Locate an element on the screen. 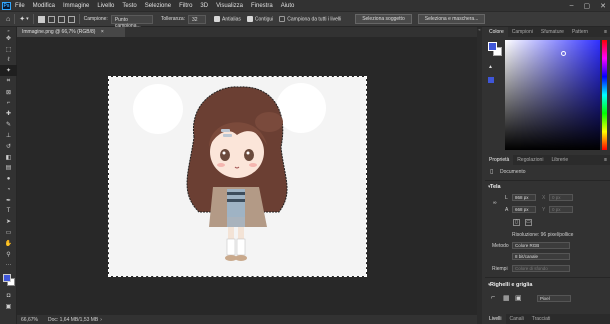 This screenshot has width=610, height=324. menu-modifica: Modifica is located at coordinates (44, 6).